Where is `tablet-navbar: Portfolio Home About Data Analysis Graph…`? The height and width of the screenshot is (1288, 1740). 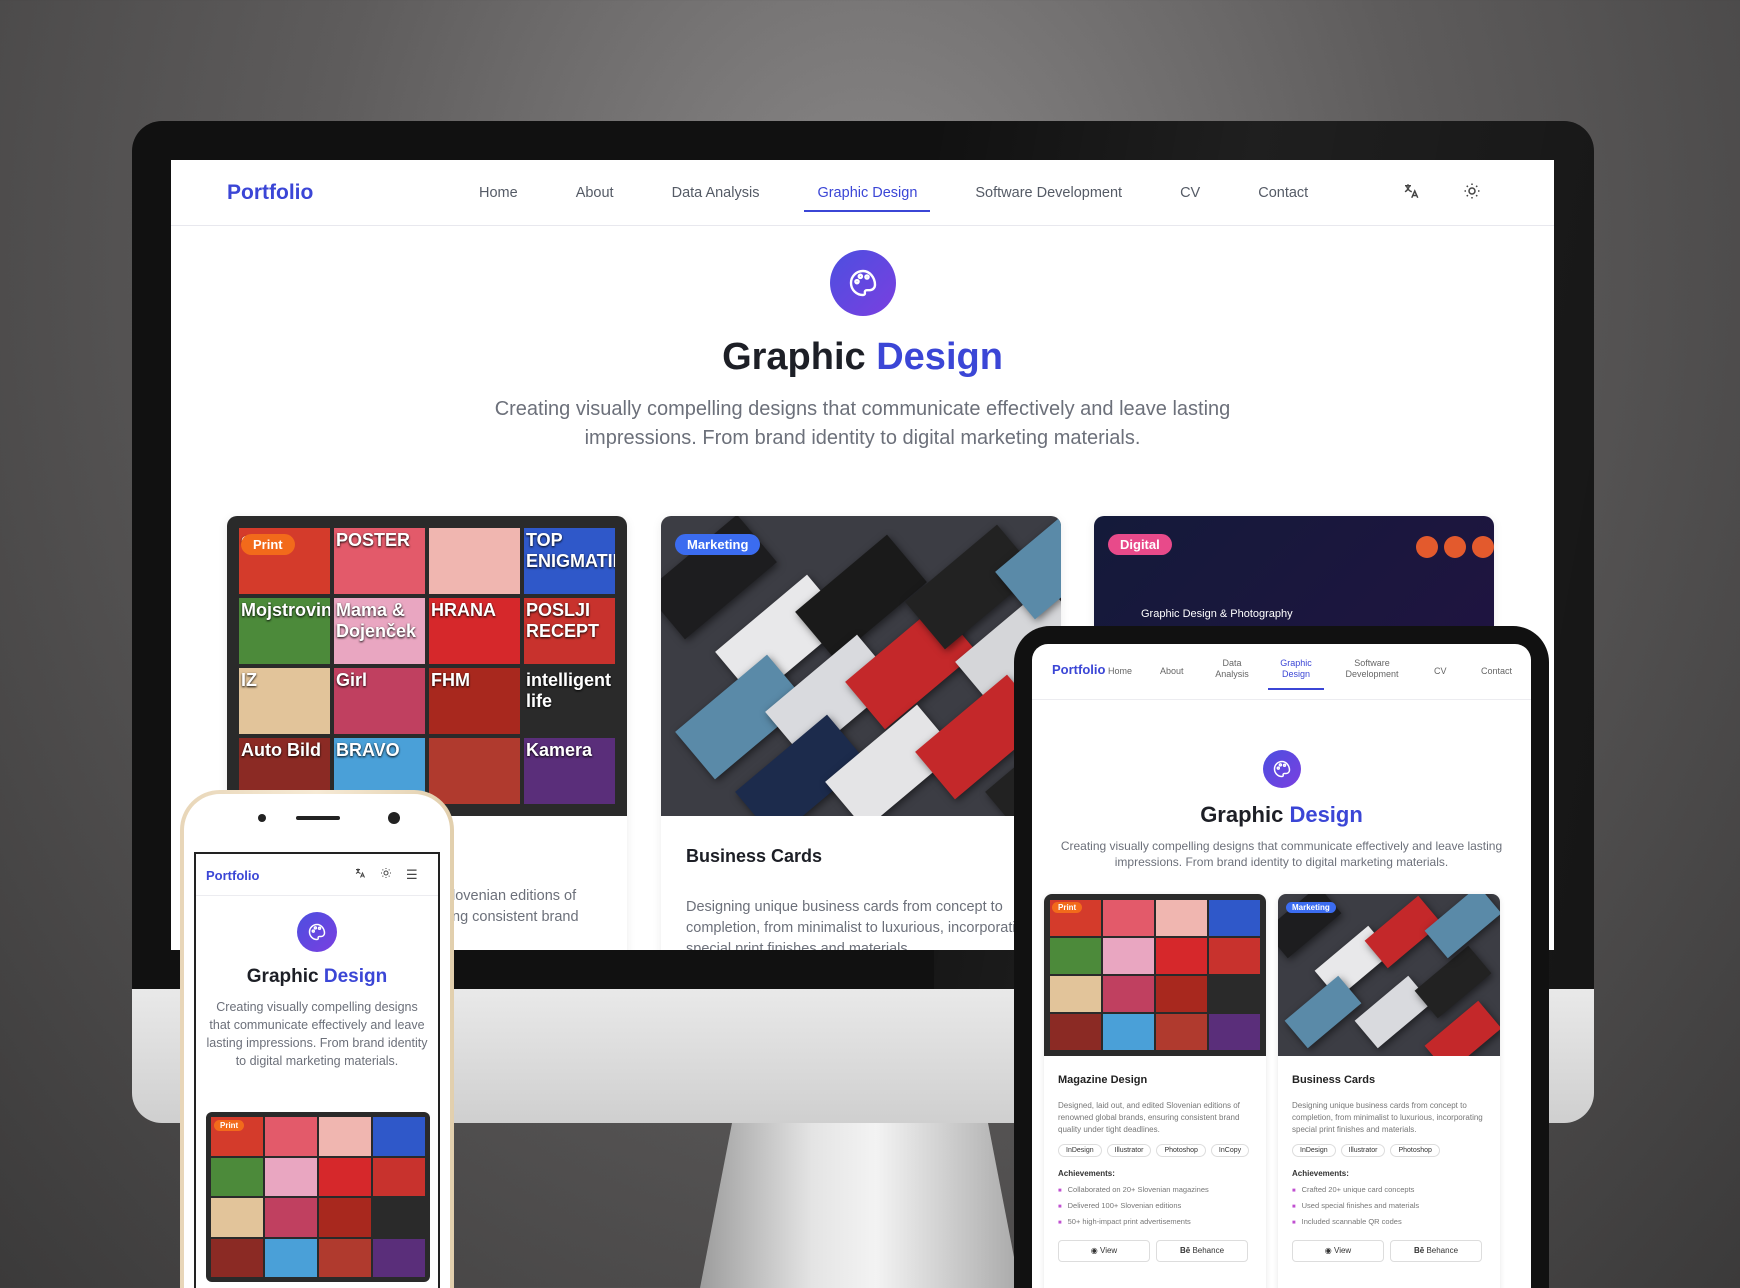
tablet-navbar: Portfolio Home About Data Analysis Graph… is located at coordinates (1281, 672).